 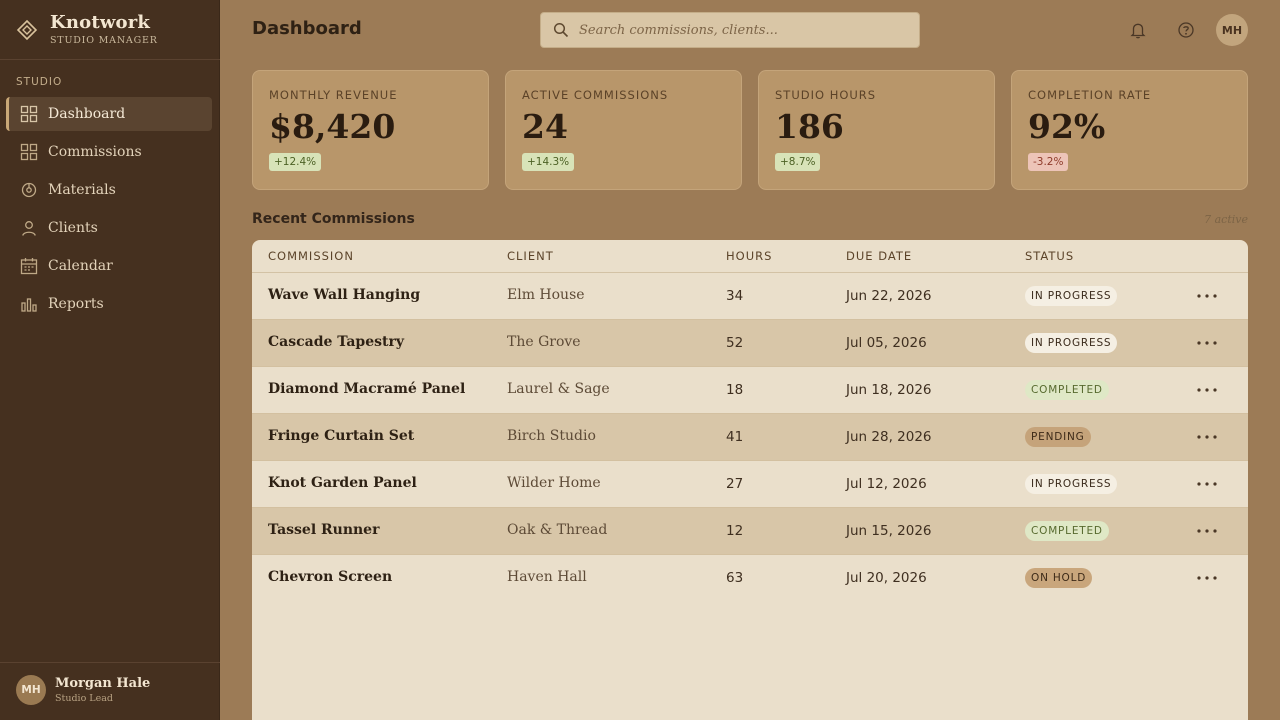 What do you see at coordinates (76, 304) in the screenshot?
I see `sidebar-item-label: Reports` at bounding box center [76, 304].